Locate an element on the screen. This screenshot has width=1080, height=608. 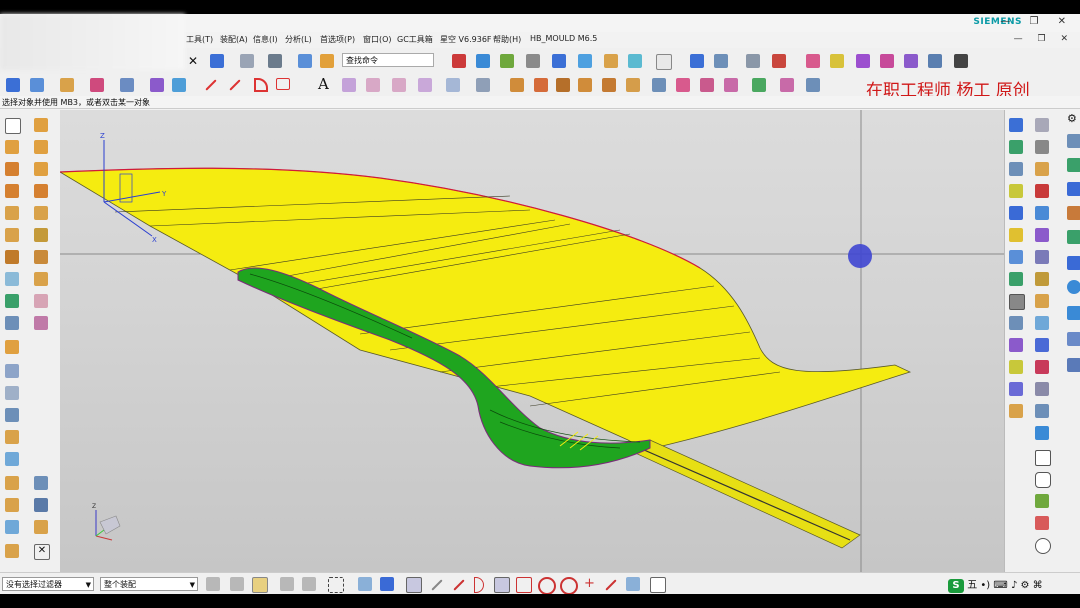
select-feature-icon is located at coordinates (213, 584).